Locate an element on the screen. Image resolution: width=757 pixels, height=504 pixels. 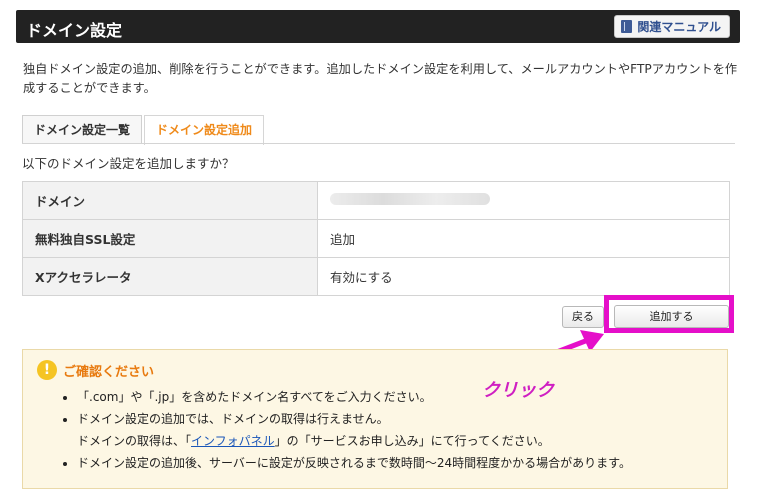
table-row: 無料独自SSL設定 追加 is located at coordinates (376, 238).